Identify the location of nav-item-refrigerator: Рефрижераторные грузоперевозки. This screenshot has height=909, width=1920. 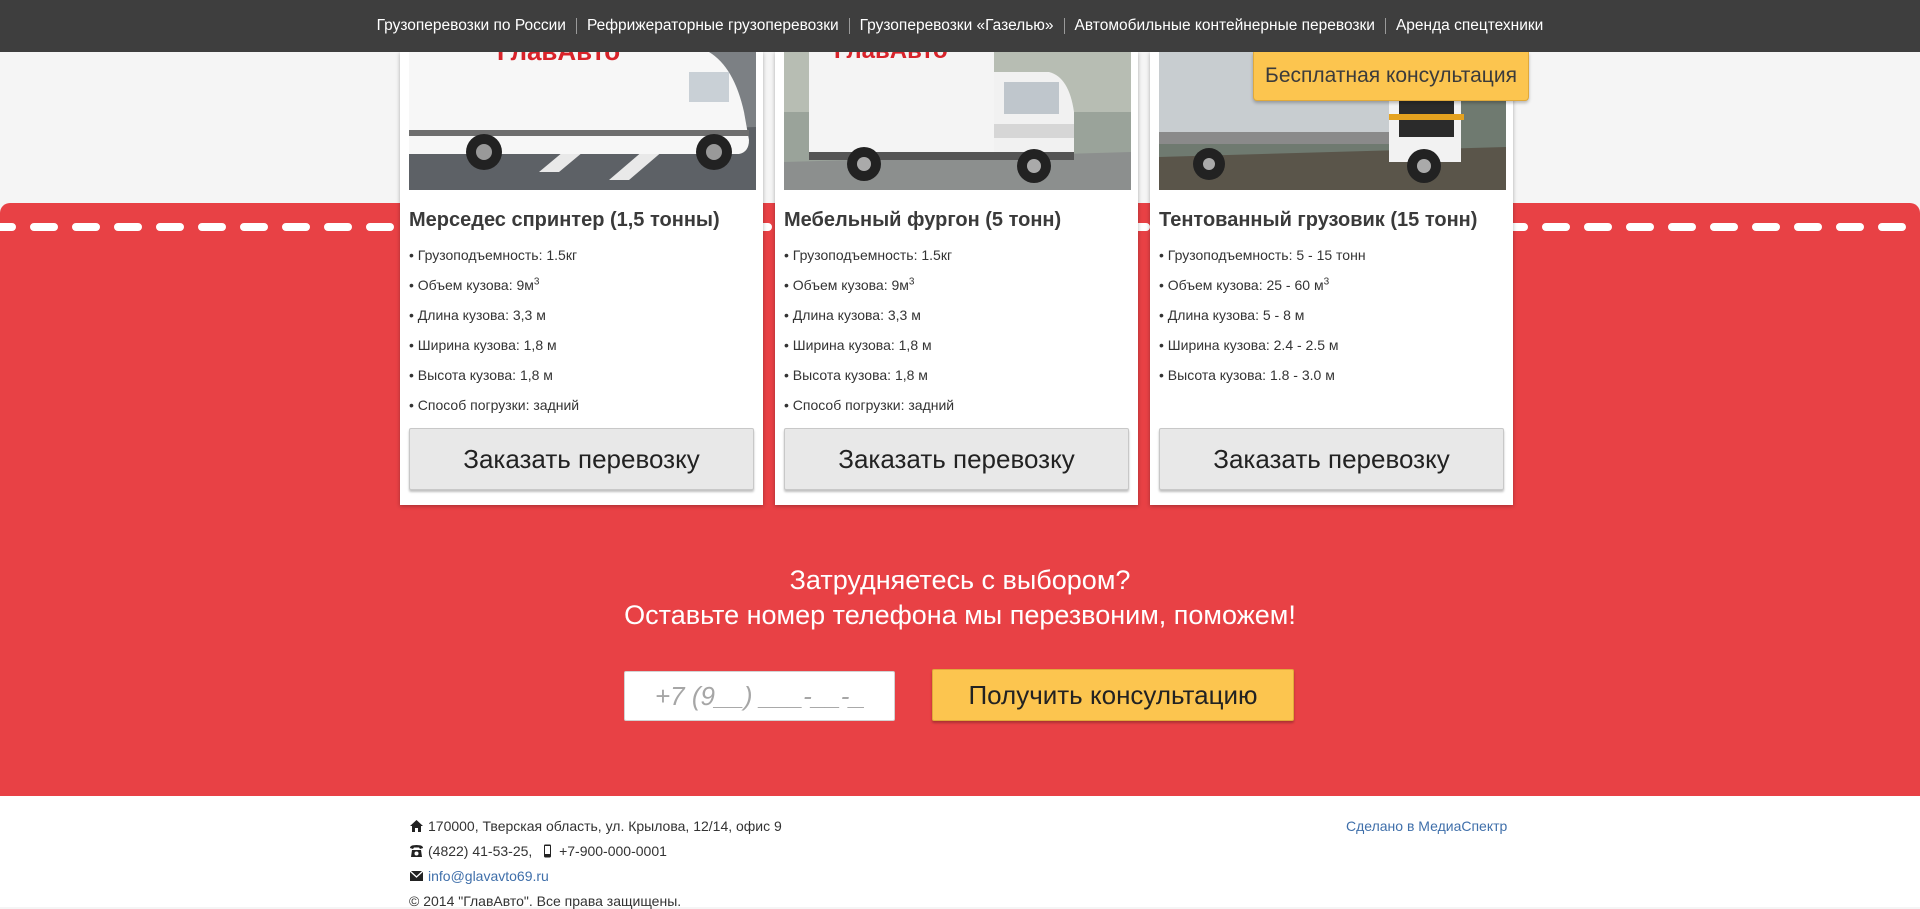
(713, 26).